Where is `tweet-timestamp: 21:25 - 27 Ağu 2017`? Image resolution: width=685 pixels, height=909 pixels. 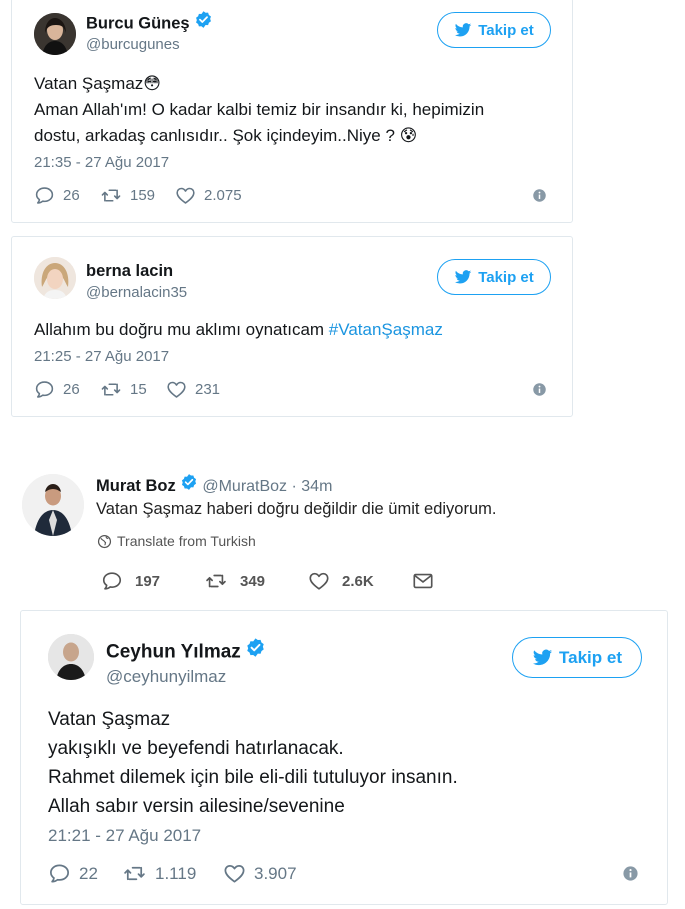
tweet-timestamp: 21:25 - 27 Ağu 2017 is located at coordinates (101, 356).